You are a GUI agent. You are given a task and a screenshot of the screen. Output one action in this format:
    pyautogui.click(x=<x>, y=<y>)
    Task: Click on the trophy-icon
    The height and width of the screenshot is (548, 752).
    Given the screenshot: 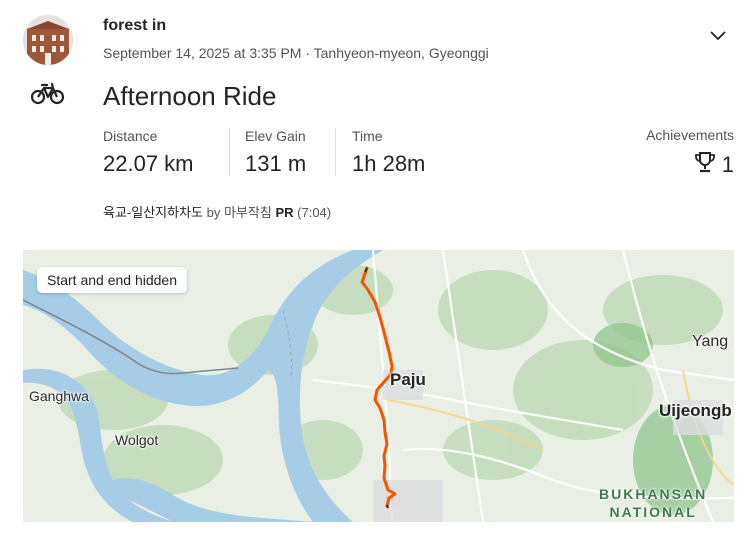 What is the action you would take?
    pyautogui.click(x=705, y=164)
    